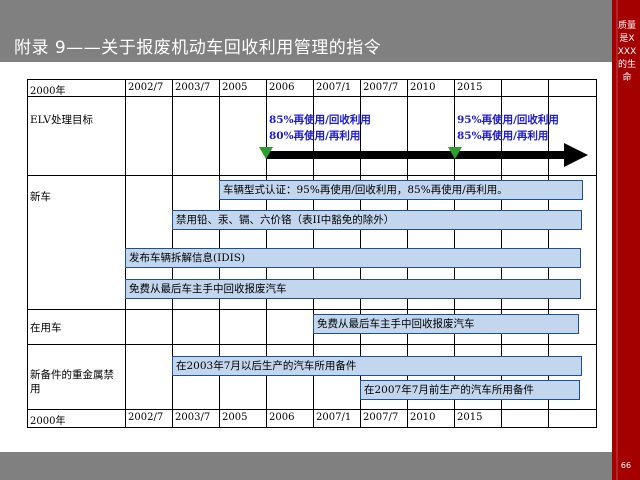 The width and height of the screenshot is (640, 480). Describe the element at coordinates (334, 87) in the screenshot. I see `year-header-top: 2007/1` at that location.